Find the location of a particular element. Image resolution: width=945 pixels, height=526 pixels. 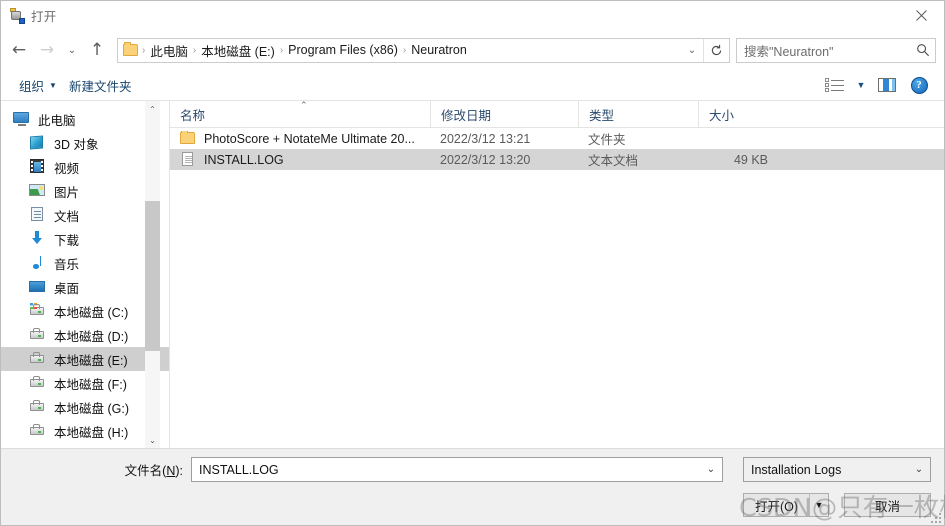

file-type-cell: 文本文档 is located at coordinates (613, 161).